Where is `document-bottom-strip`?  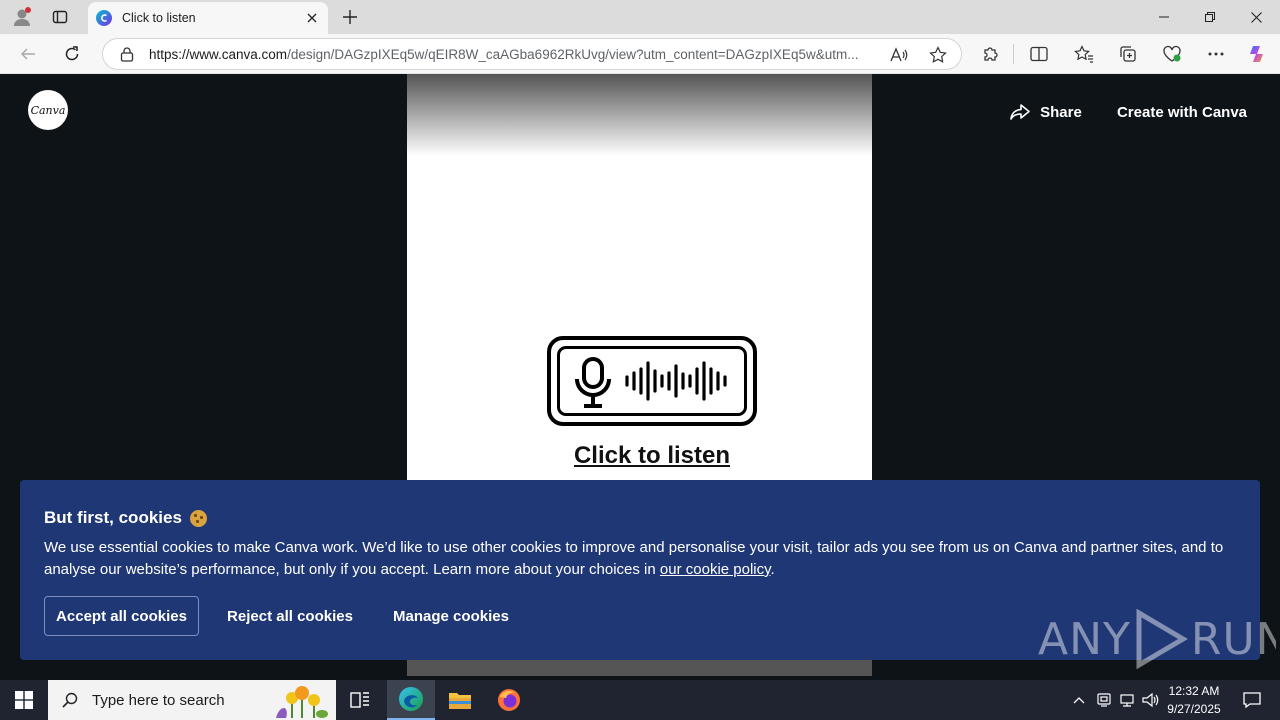
document-bottom-strip is located at coordinates (639, 668).